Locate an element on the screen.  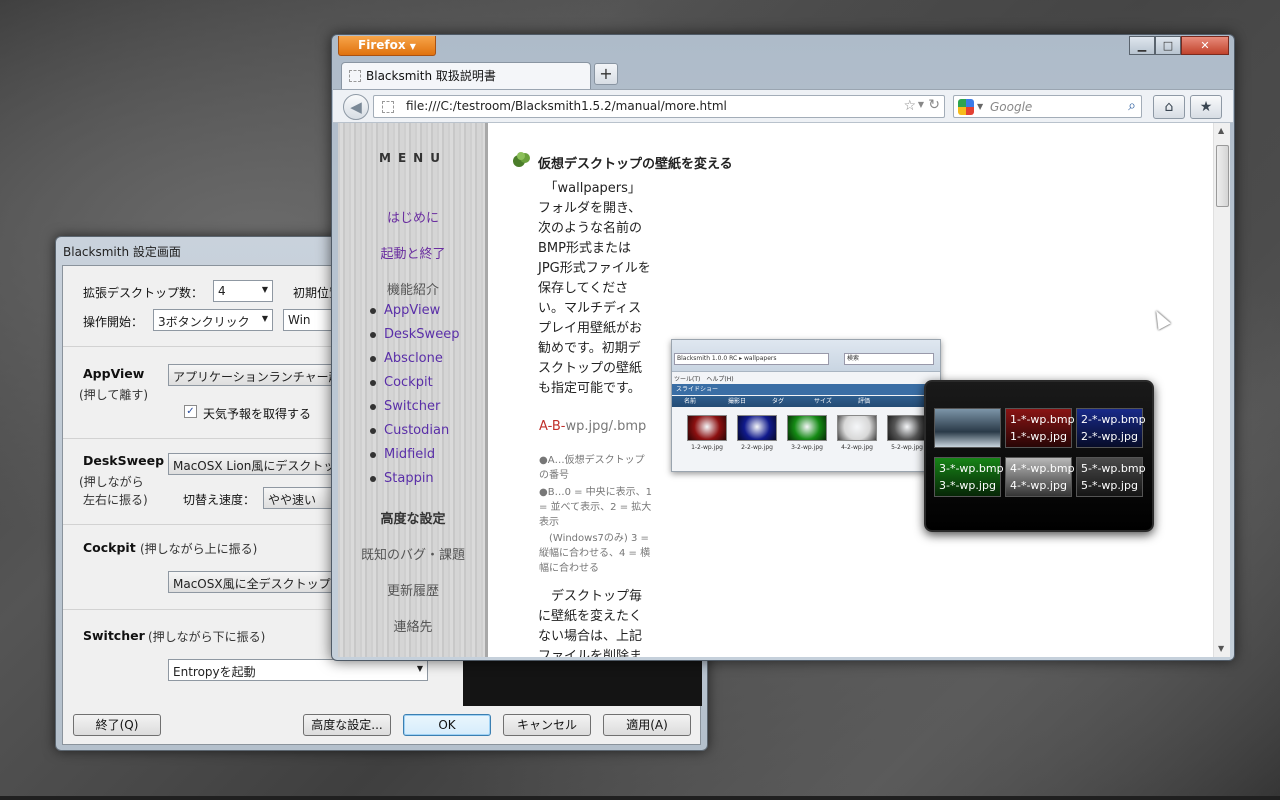
home-icon: ⌂ is located at coordinates (1169, 107).